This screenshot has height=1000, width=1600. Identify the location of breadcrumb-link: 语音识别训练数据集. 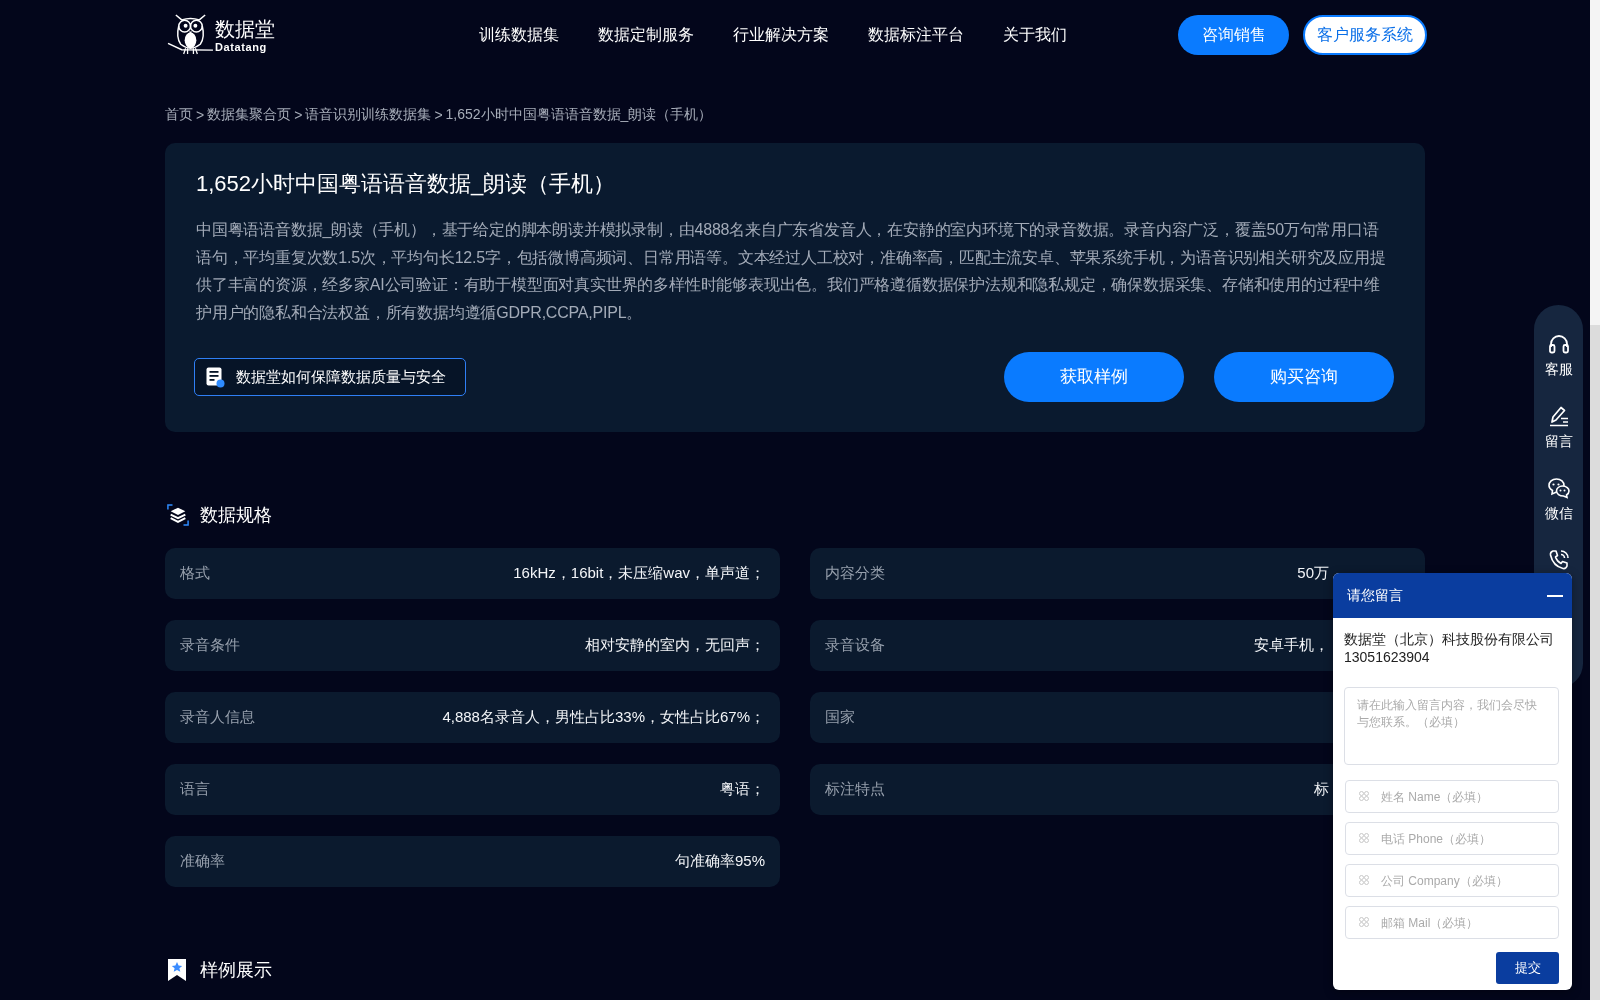
(368, 115).